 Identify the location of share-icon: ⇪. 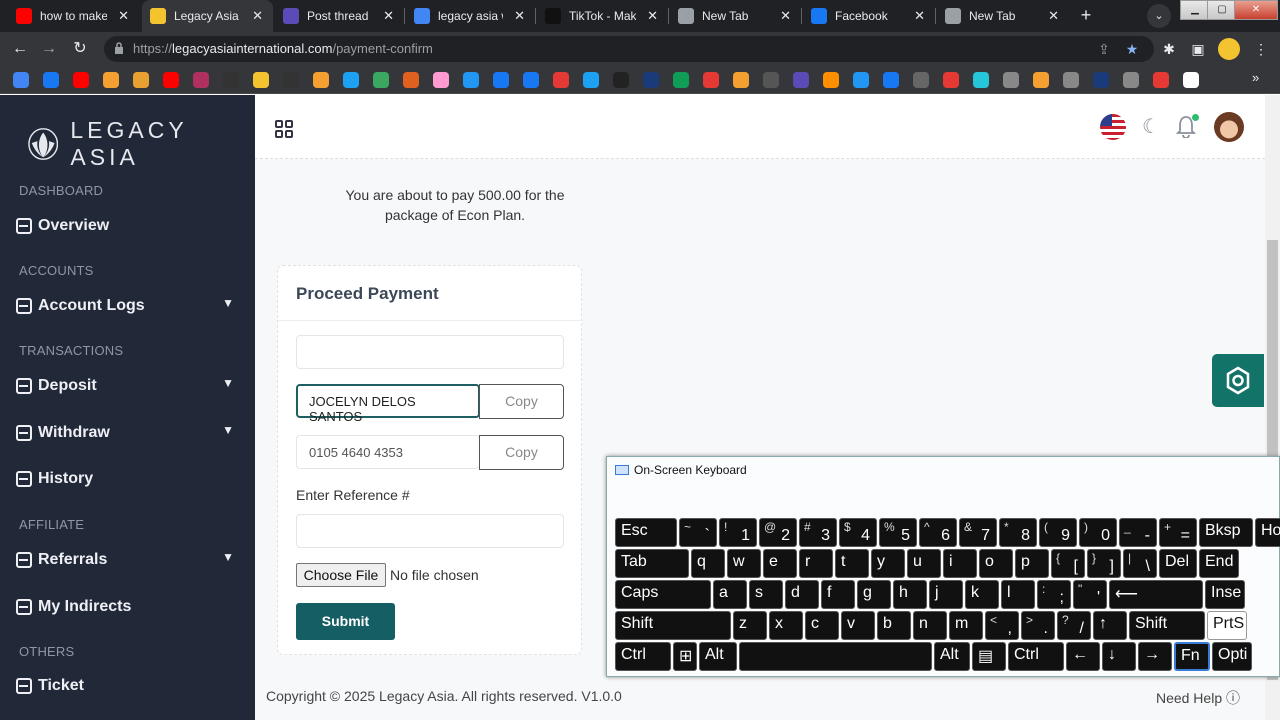
(1104, 49).